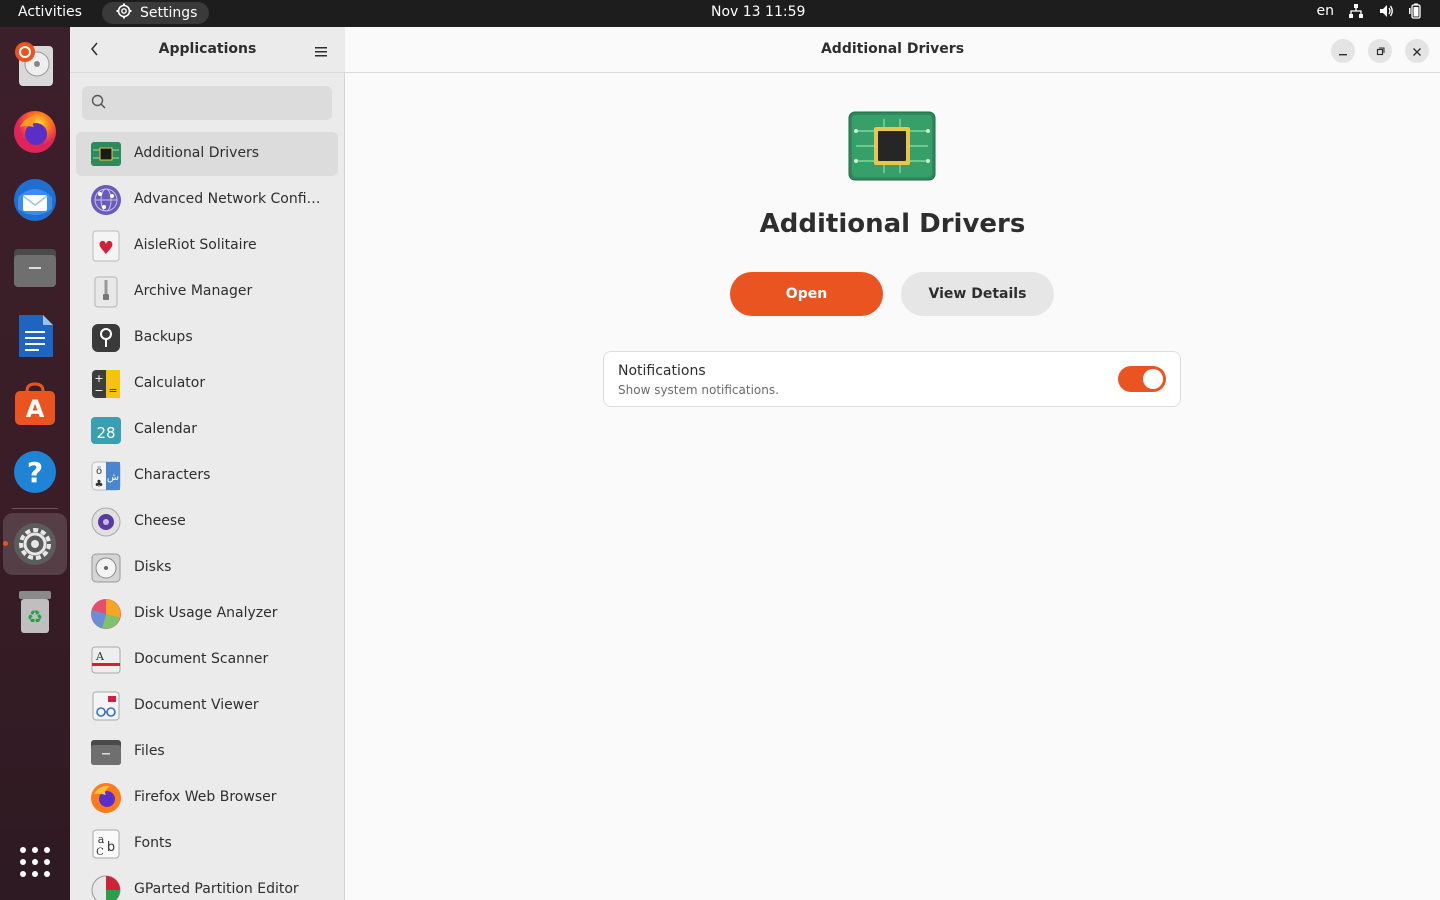  What do you see at coordinates (207, 844) in the screenshot?
I see `app-list-item: abC Fonts` at bounding box center [207, 844].